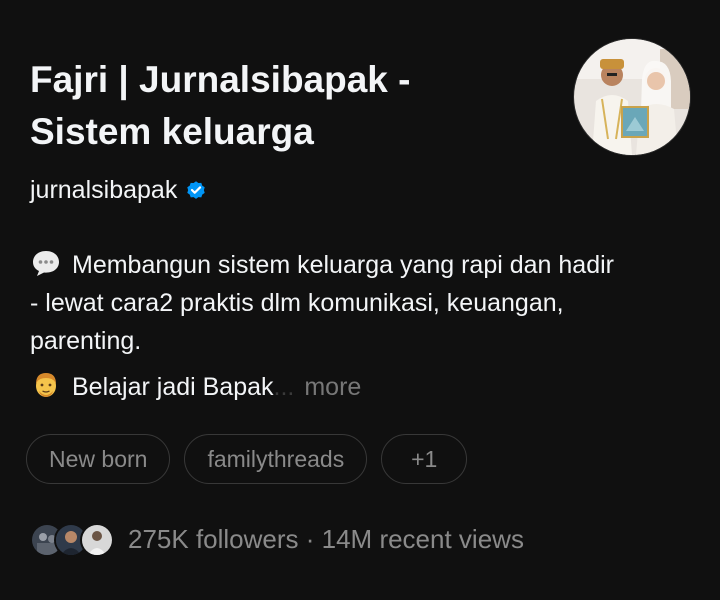  I want to click on profile-name: Fajri | Jurnalsibapak - Sistem keluarga, so click(280, 106).